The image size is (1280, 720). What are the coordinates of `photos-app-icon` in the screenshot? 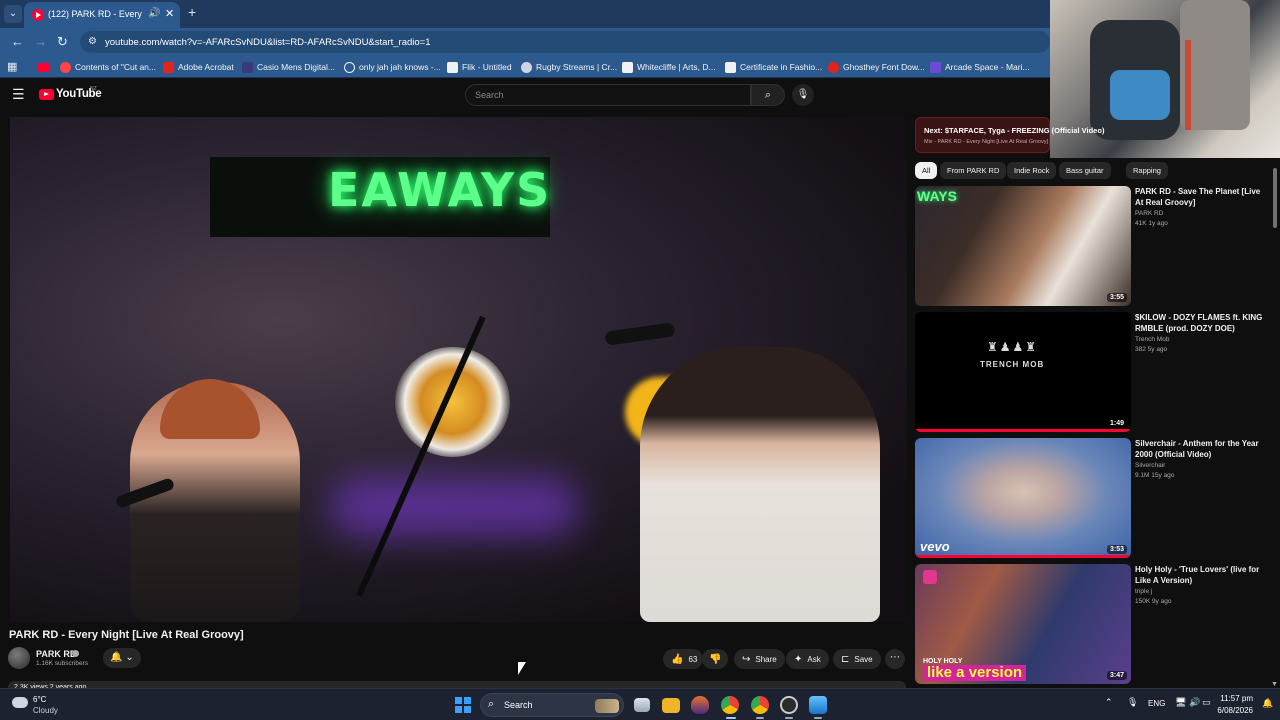 It's located at (818, 705).